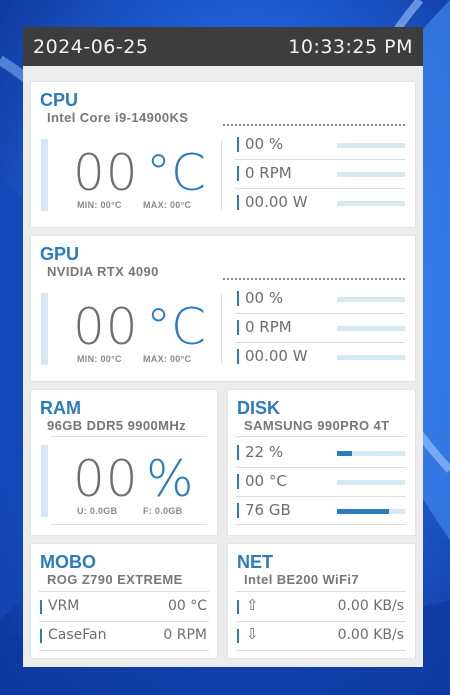 The image size is (450, 695). I want to click on net-download-value: 0.00 KB/s, so click(370, 635).